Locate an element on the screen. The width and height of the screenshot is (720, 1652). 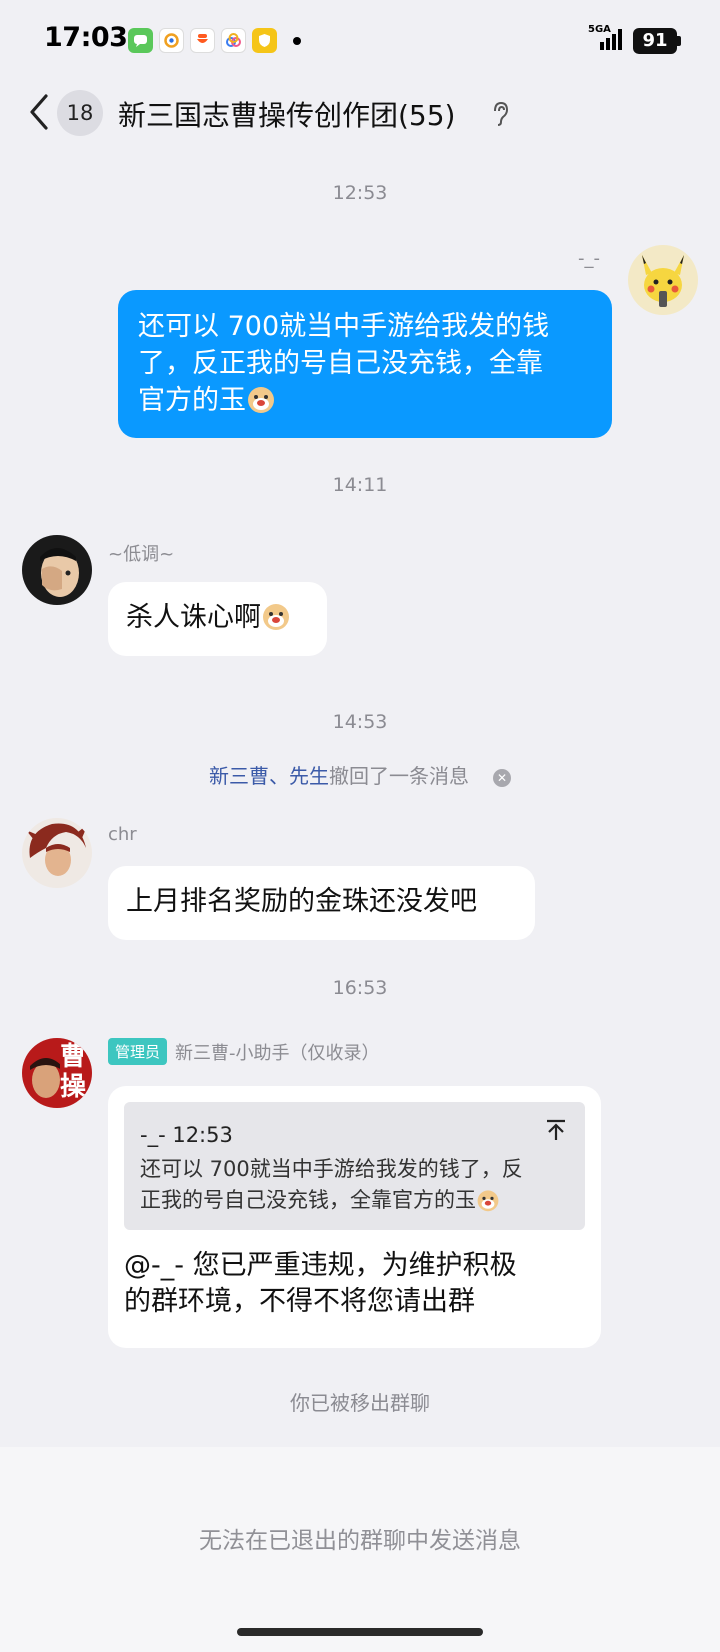
person-avatar-icon is located at coordinates (57, 570).